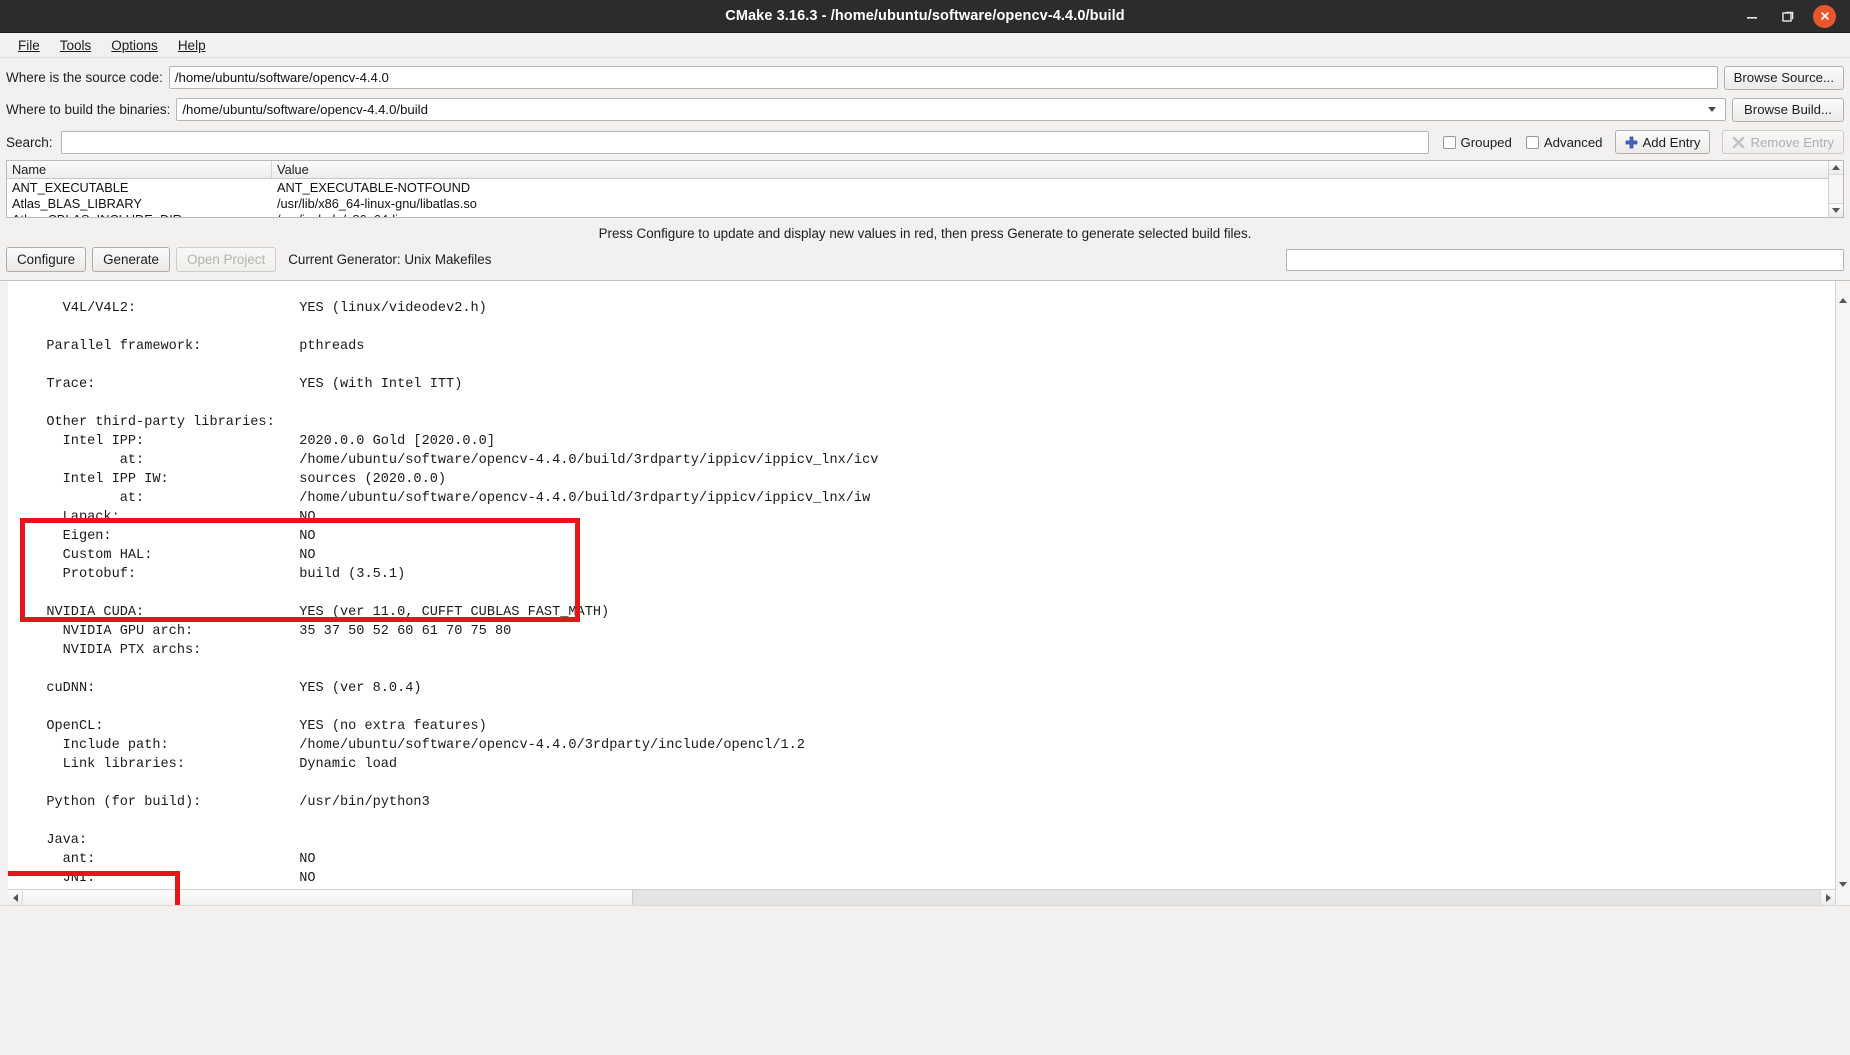 The height and width of the screenshot is (1055, 1850). What do you see at coordinates (226, 259) in the screenshot?
I see `open-project-button: Open Project` at bounding box center [226, 259].